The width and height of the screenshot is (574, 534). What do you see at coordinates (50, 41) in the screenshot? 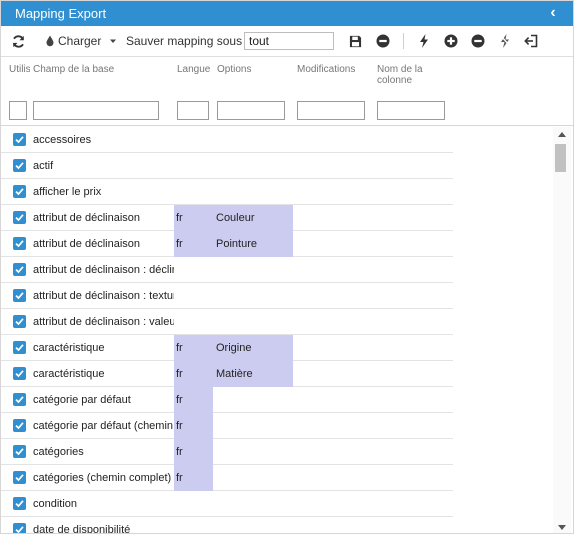
I see `drop-icon` at bounding box center [50, 41].